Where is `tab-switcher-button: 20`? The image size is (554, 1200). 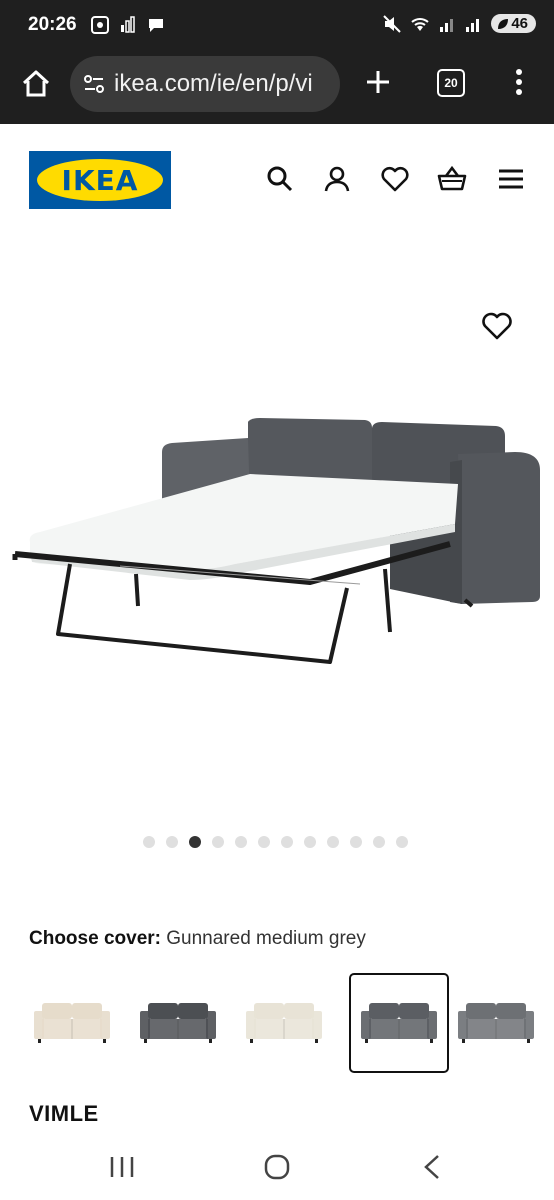 tab-switcher-button: 20 is located at coordinates (451, 83).